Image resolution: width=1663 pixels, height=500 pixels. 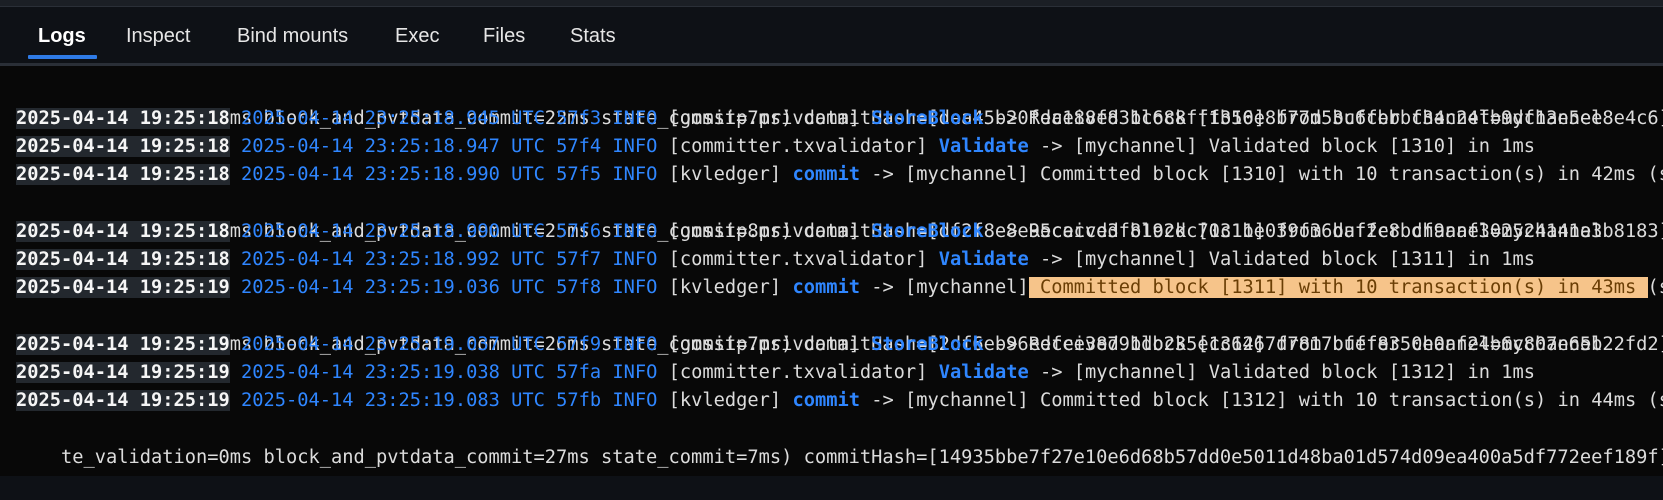 I want to click on log-timestamp: 2025-04-14 23:25:18.947 UTC, so click(x=393, y=146).